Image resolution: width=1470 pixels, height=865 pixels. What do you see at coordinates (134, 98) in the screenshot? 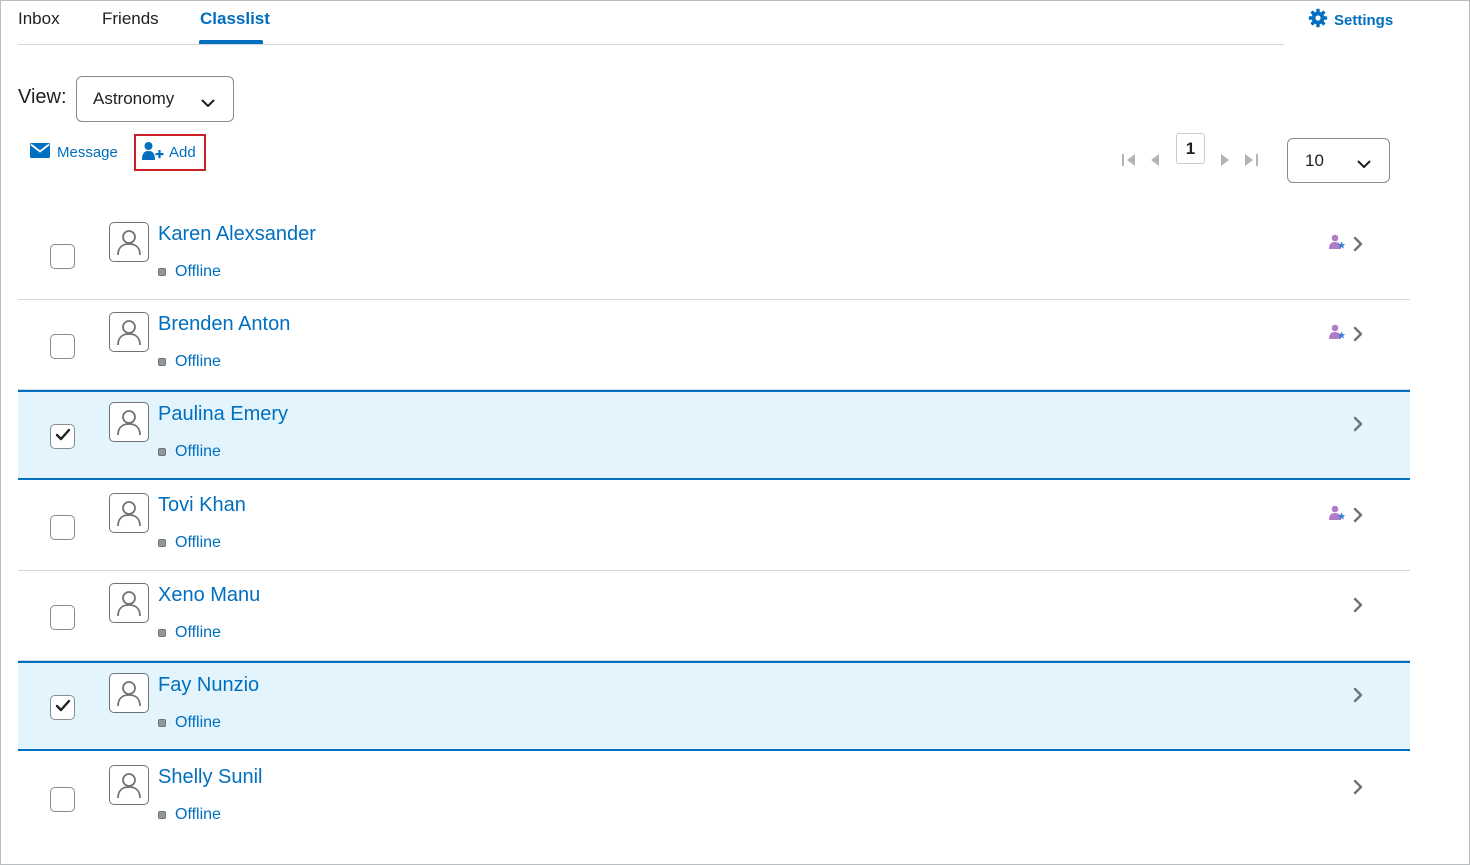
I see `view-select-value: Astronomy` at bounding box center [134, 98].